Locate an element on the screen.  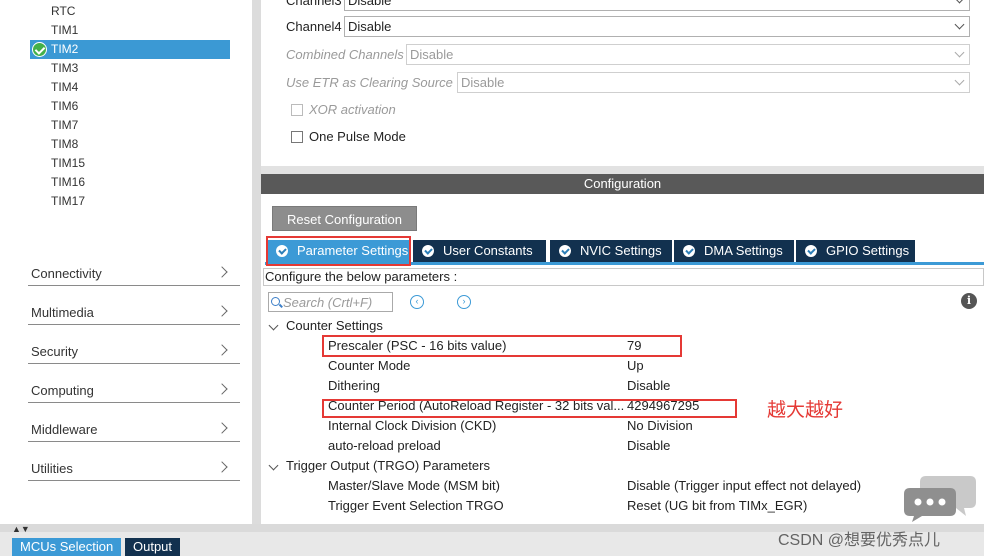
panel-splitter is located at coordinates (256, 262).